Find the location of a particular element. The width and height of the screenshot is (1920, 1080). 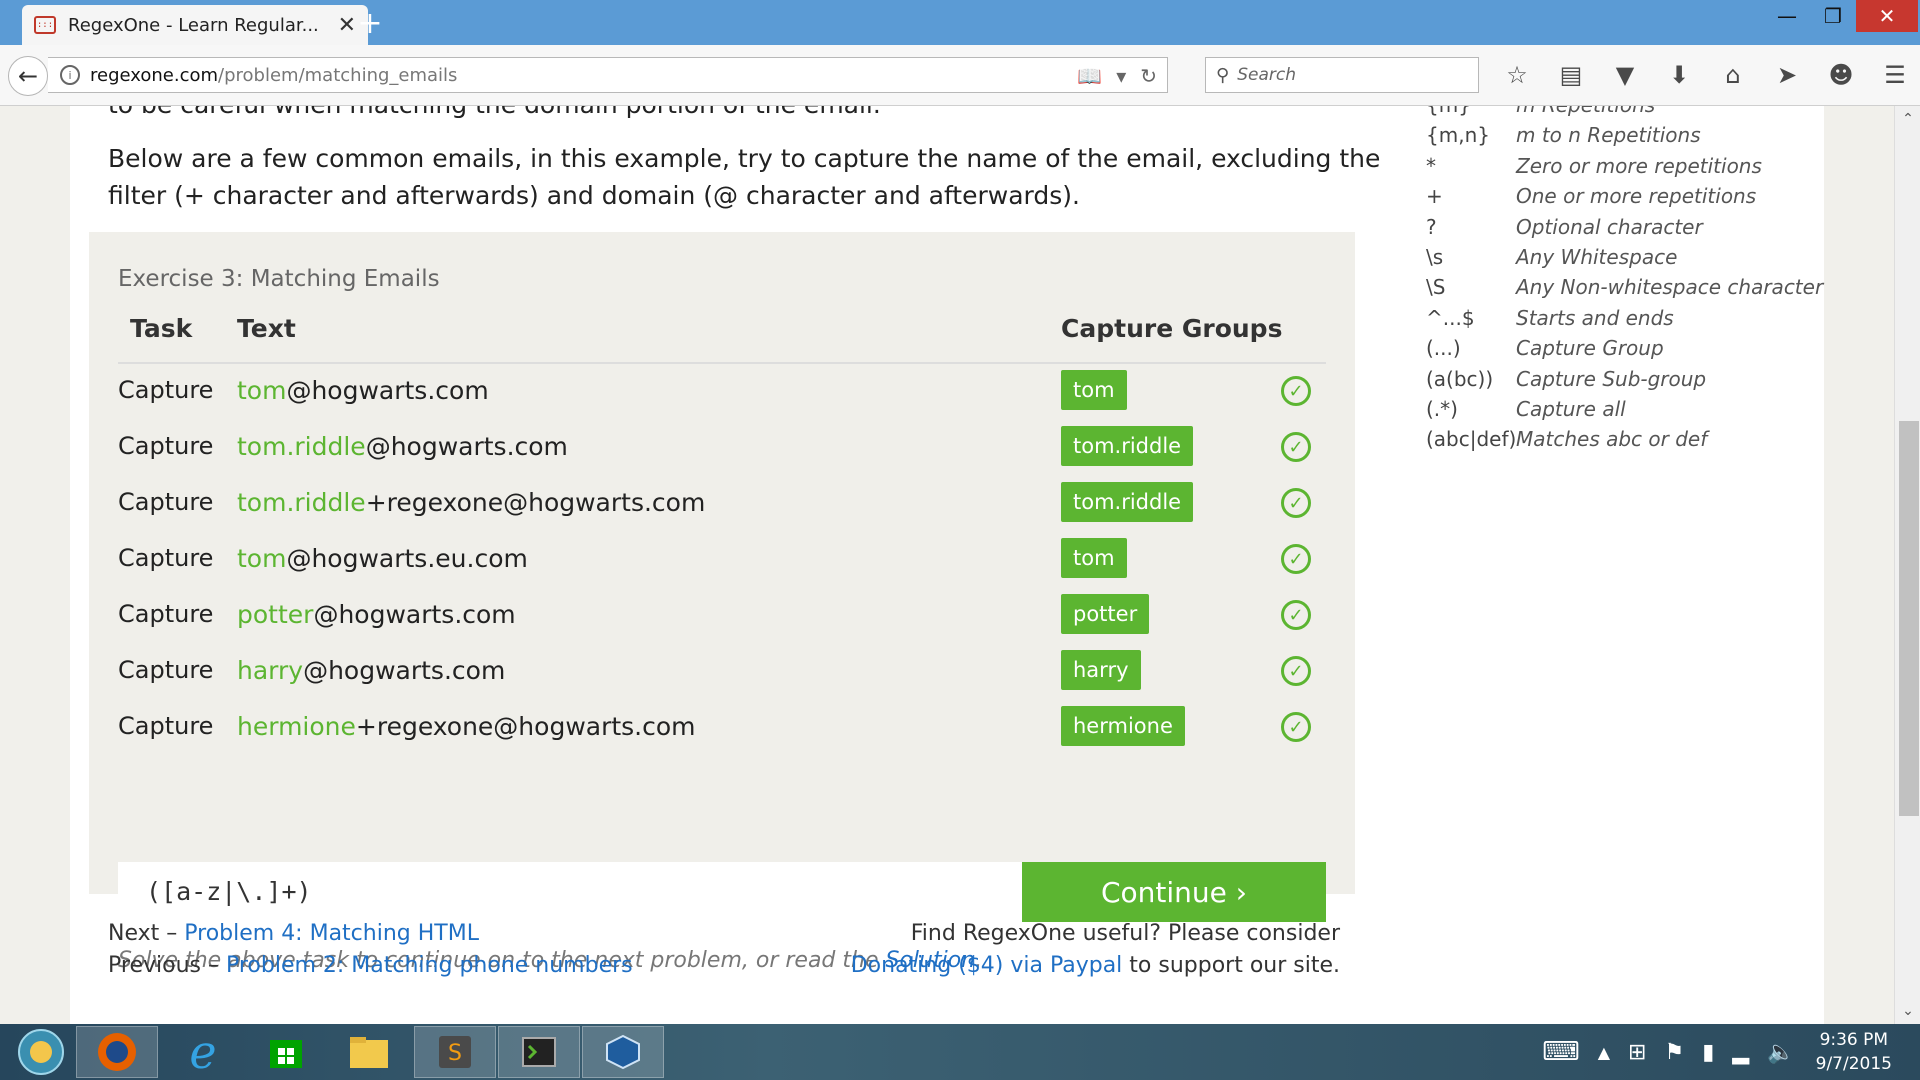

action-center-flag-icon: ⚑ is located at coordinates (1674, 1052).